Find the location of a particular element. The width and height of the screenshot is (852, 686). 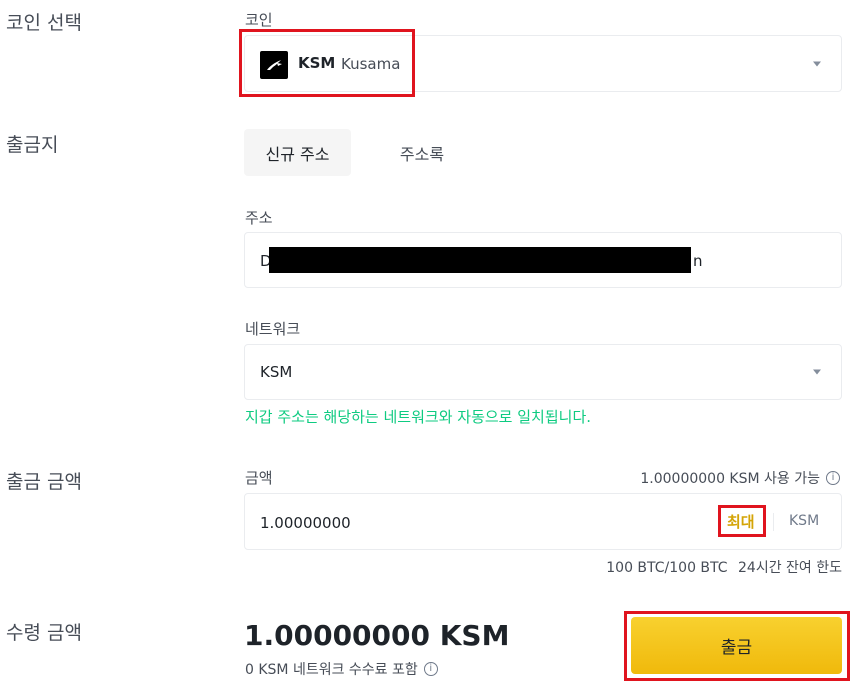

available-balance: 1.00000000 KSM 사용 가능 i is located at coordinates (740, 478).